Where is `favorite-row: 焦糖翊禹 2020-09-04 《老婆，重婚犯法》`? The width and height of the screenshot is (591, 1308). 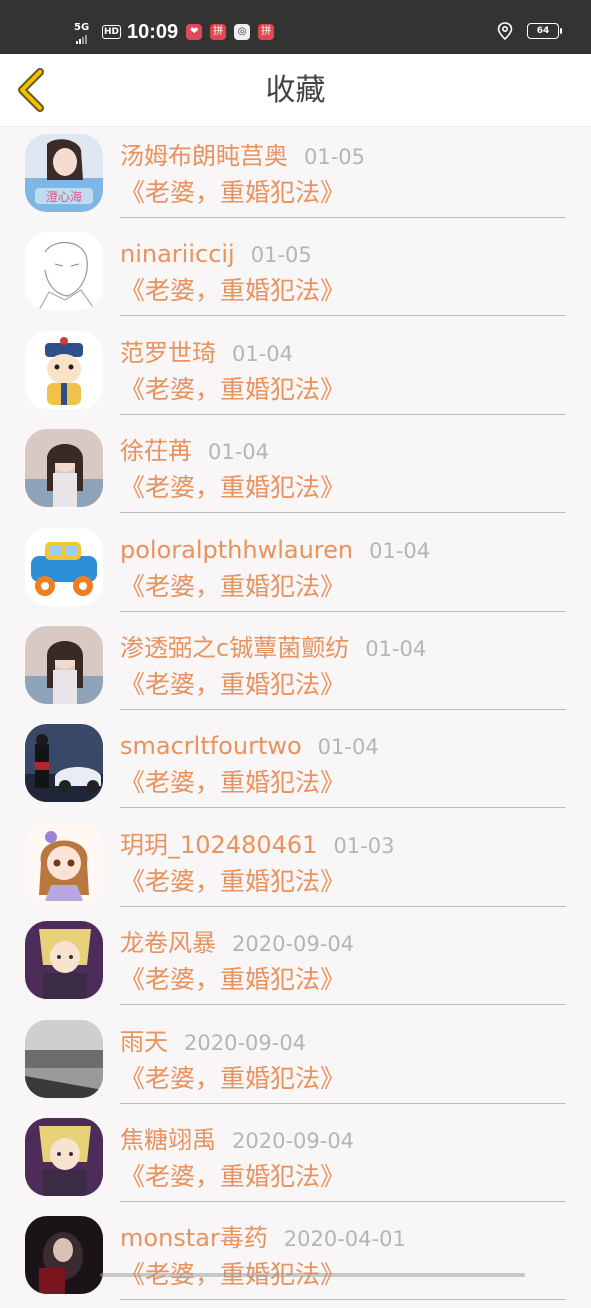
favorite-row: 焦糖翊禹 2020-09-04 《老婆，重婚犯法》 is located at coordinates (295, 1160).